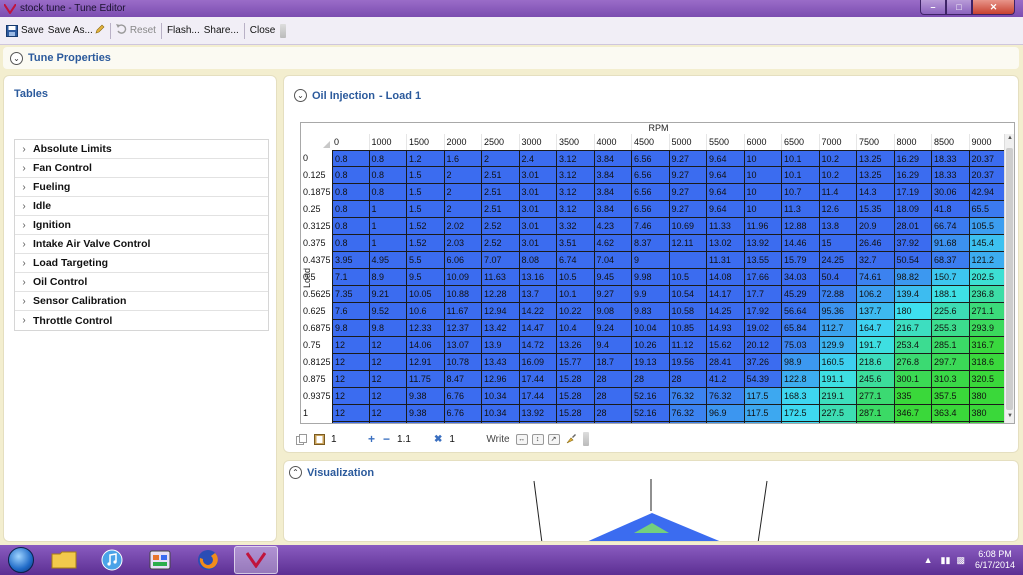 Image resolution: width=1023 pixels, height=575 pixels. Describe the element at coordinates (876, 379) in the screenshot. I see `table-cell: 245.6` at that location.